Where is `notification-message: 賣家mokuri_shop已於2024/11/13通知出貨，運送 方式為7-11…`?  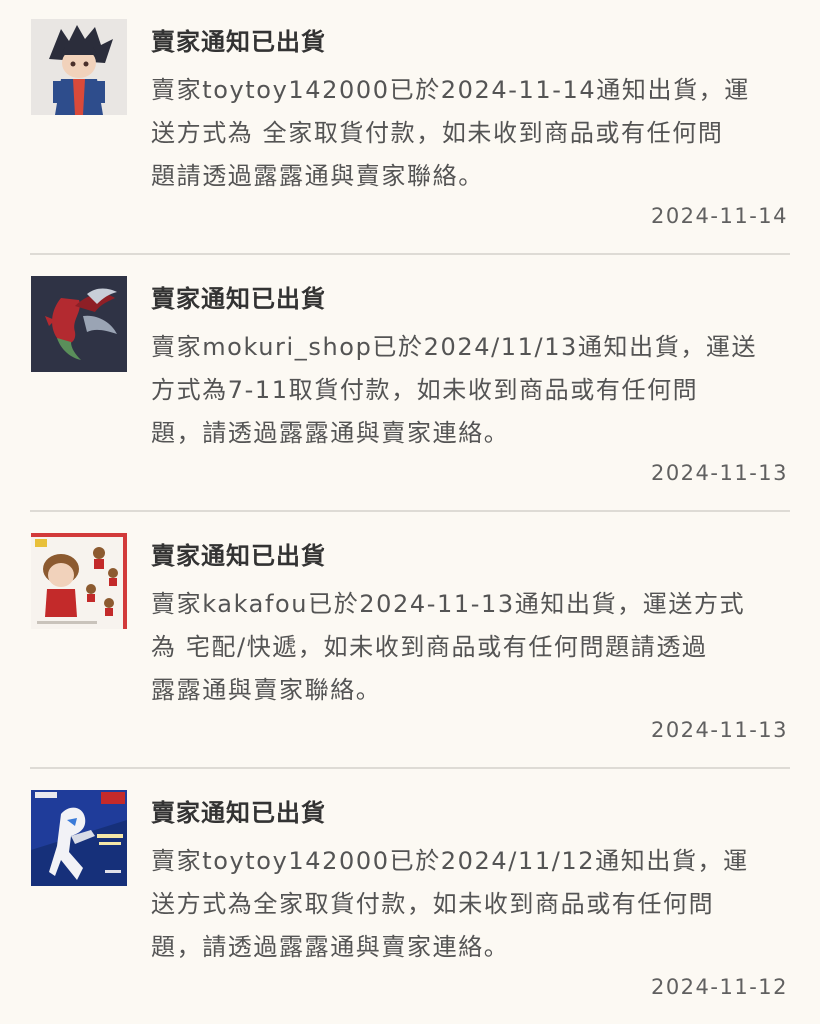 notification-message: 賣家mokuri_shop已於2024/11/13通知出貨，運送 方式為7-11… is located at coordinates (471, 390).